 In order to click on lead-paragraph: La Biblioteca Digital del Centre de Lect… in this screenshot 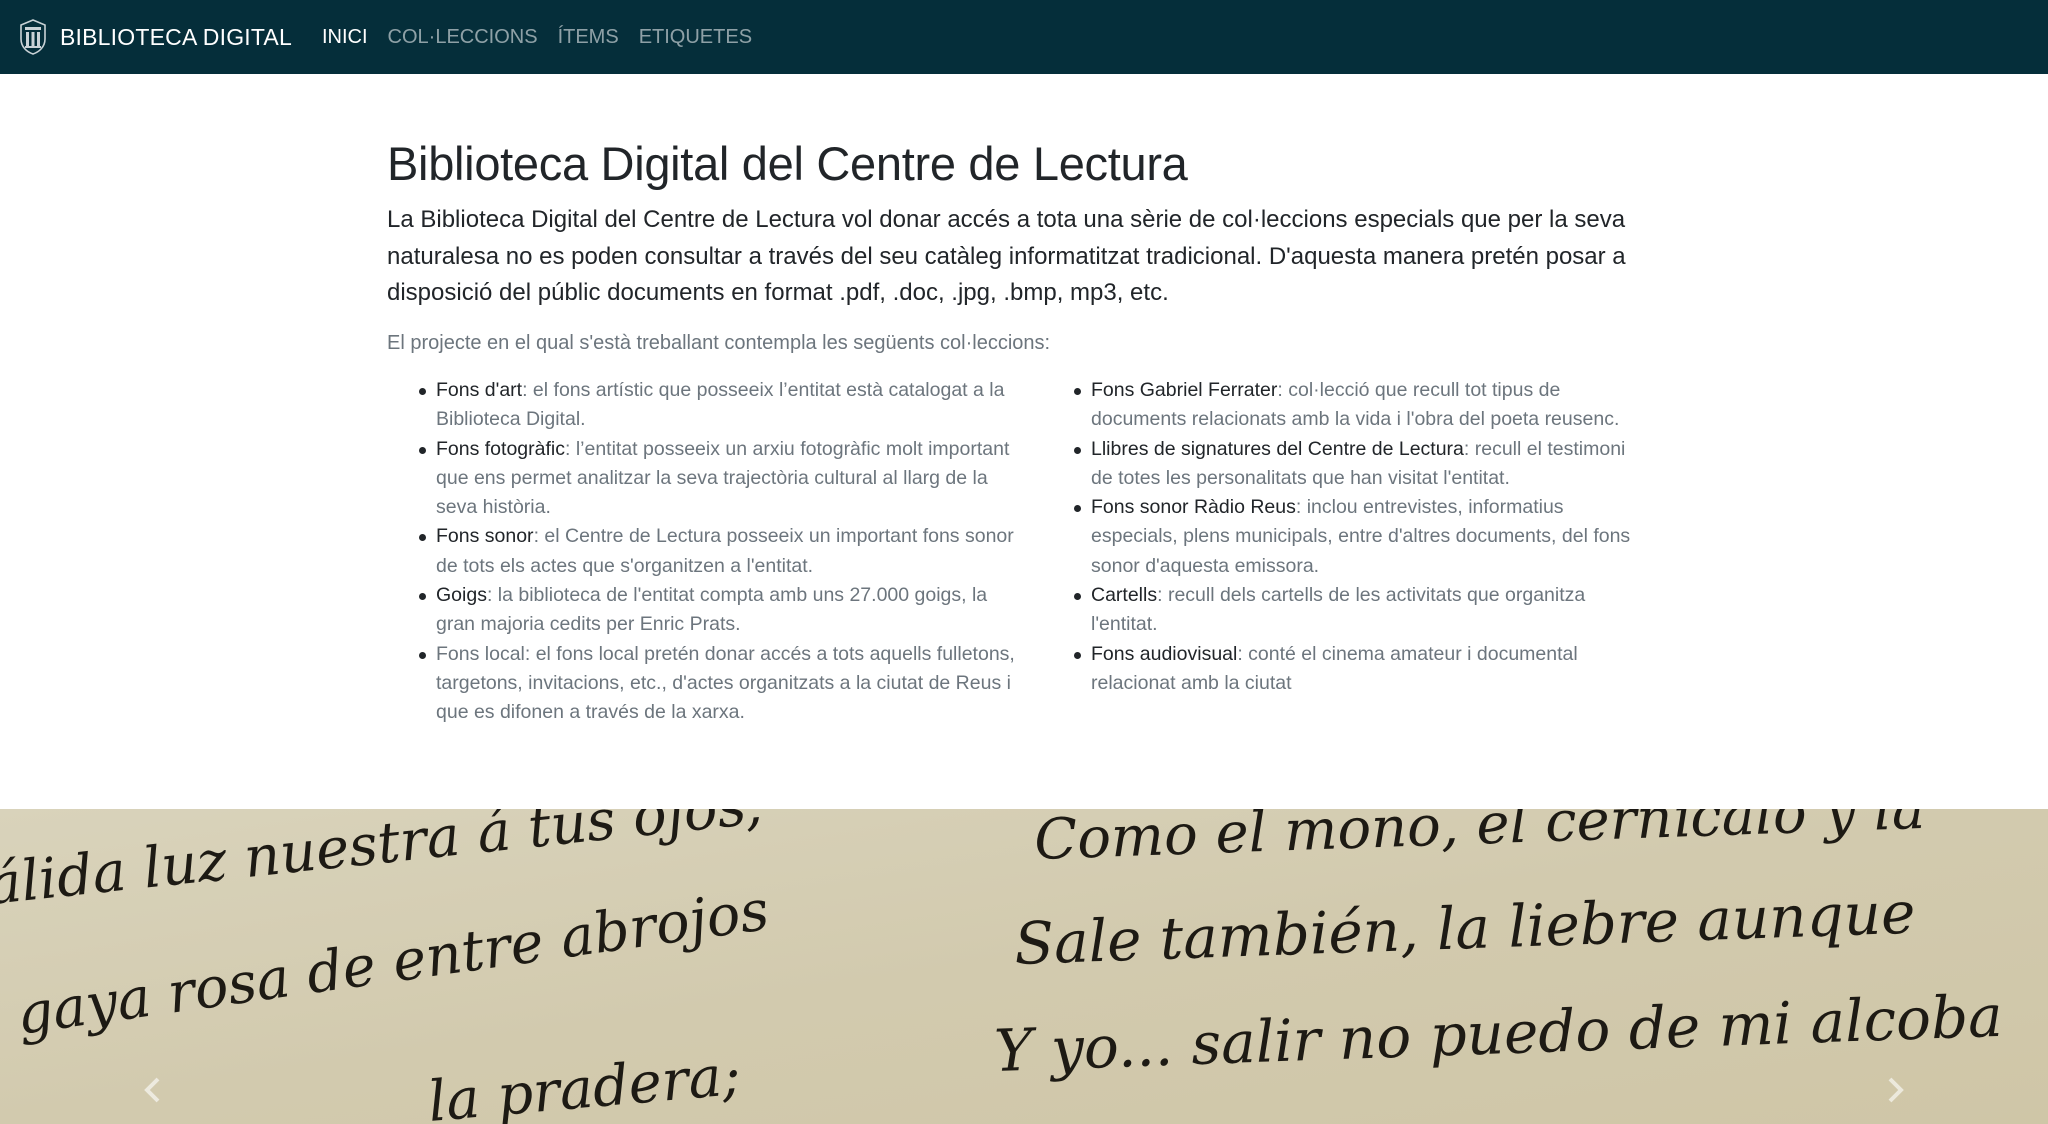, I will do `click(1006, 256)`.